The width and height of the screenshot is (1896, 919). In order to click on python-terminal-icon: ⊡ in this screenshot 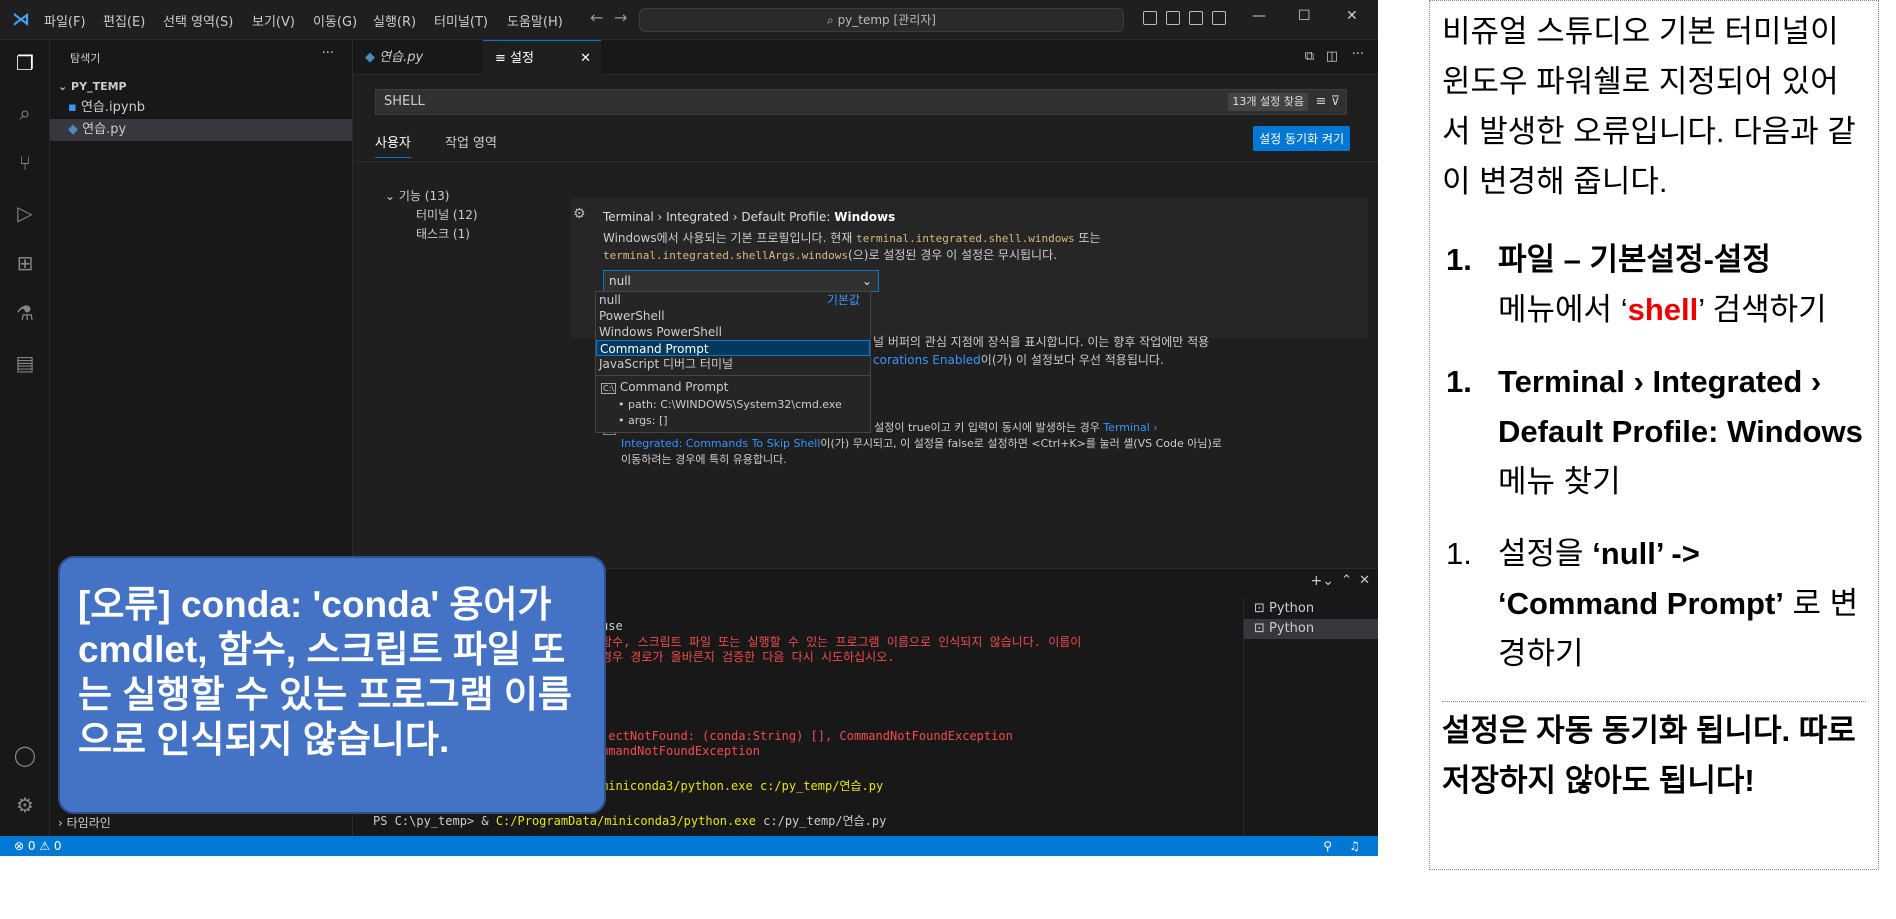, I will do `click(1259, 608)`.